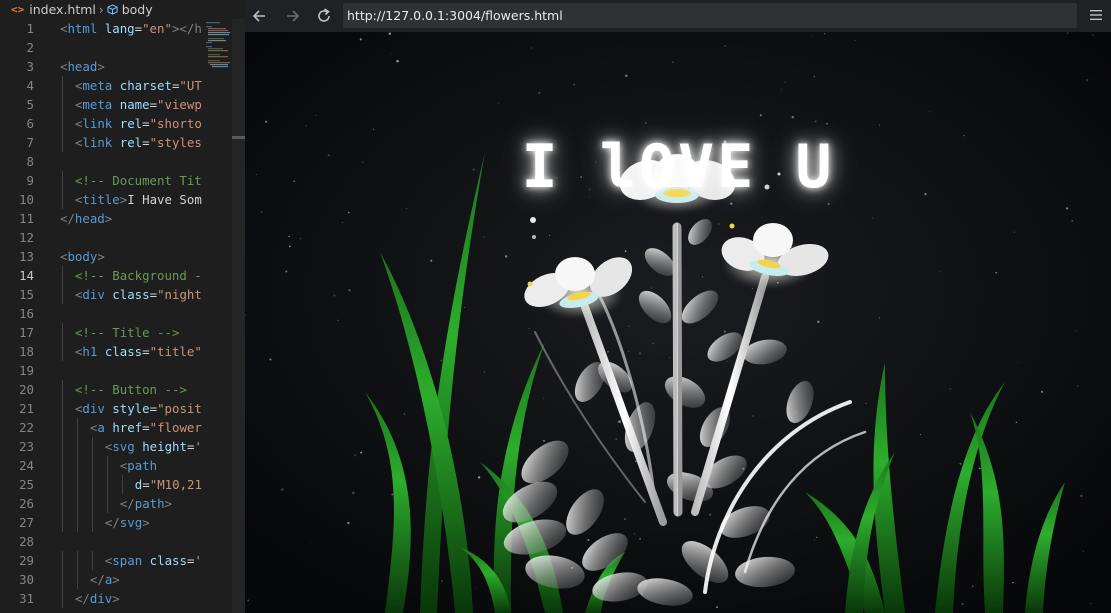 Image resolution: width=1111 pixels, height=613 pixels. Describe the element at coordinates (138, 142) in the screenshot. I see `code-line: <link rel="styles` at that location.